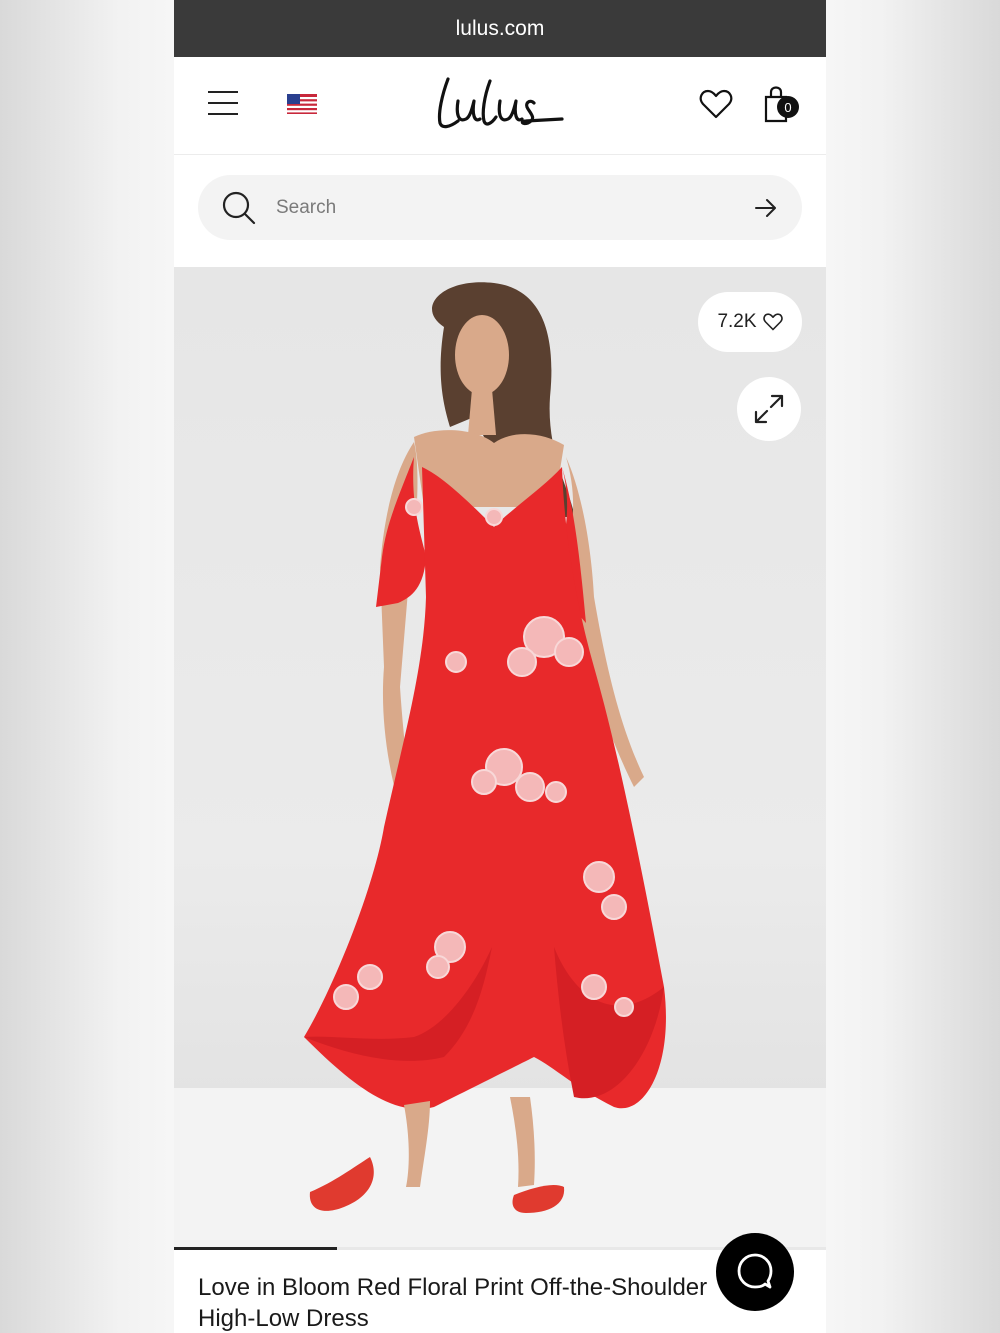 The height and width of the screenshot is (1333, 1000). Describe the element at coordinates (737, 321) in the screenshot. I see `likes-count: 7.2K` at that location.